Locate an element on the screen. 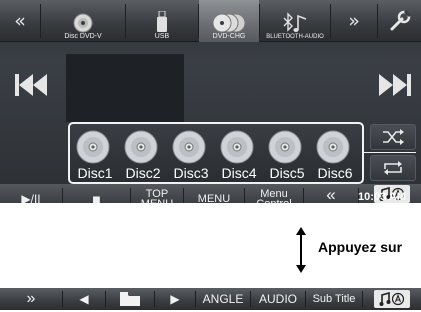 The height and width of the screenshot is (312, 421). source-disc-dvd-v: Disc DVD-V is located at coordinates (83, 21).